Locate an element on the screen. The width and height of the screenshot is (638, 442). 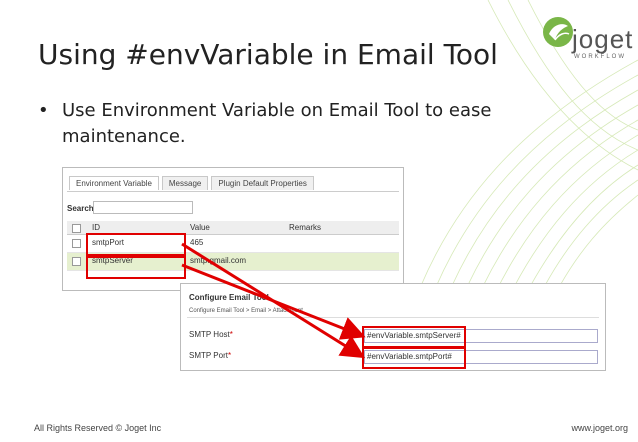
column-header-value: Value is located at coordinates (200, 227).